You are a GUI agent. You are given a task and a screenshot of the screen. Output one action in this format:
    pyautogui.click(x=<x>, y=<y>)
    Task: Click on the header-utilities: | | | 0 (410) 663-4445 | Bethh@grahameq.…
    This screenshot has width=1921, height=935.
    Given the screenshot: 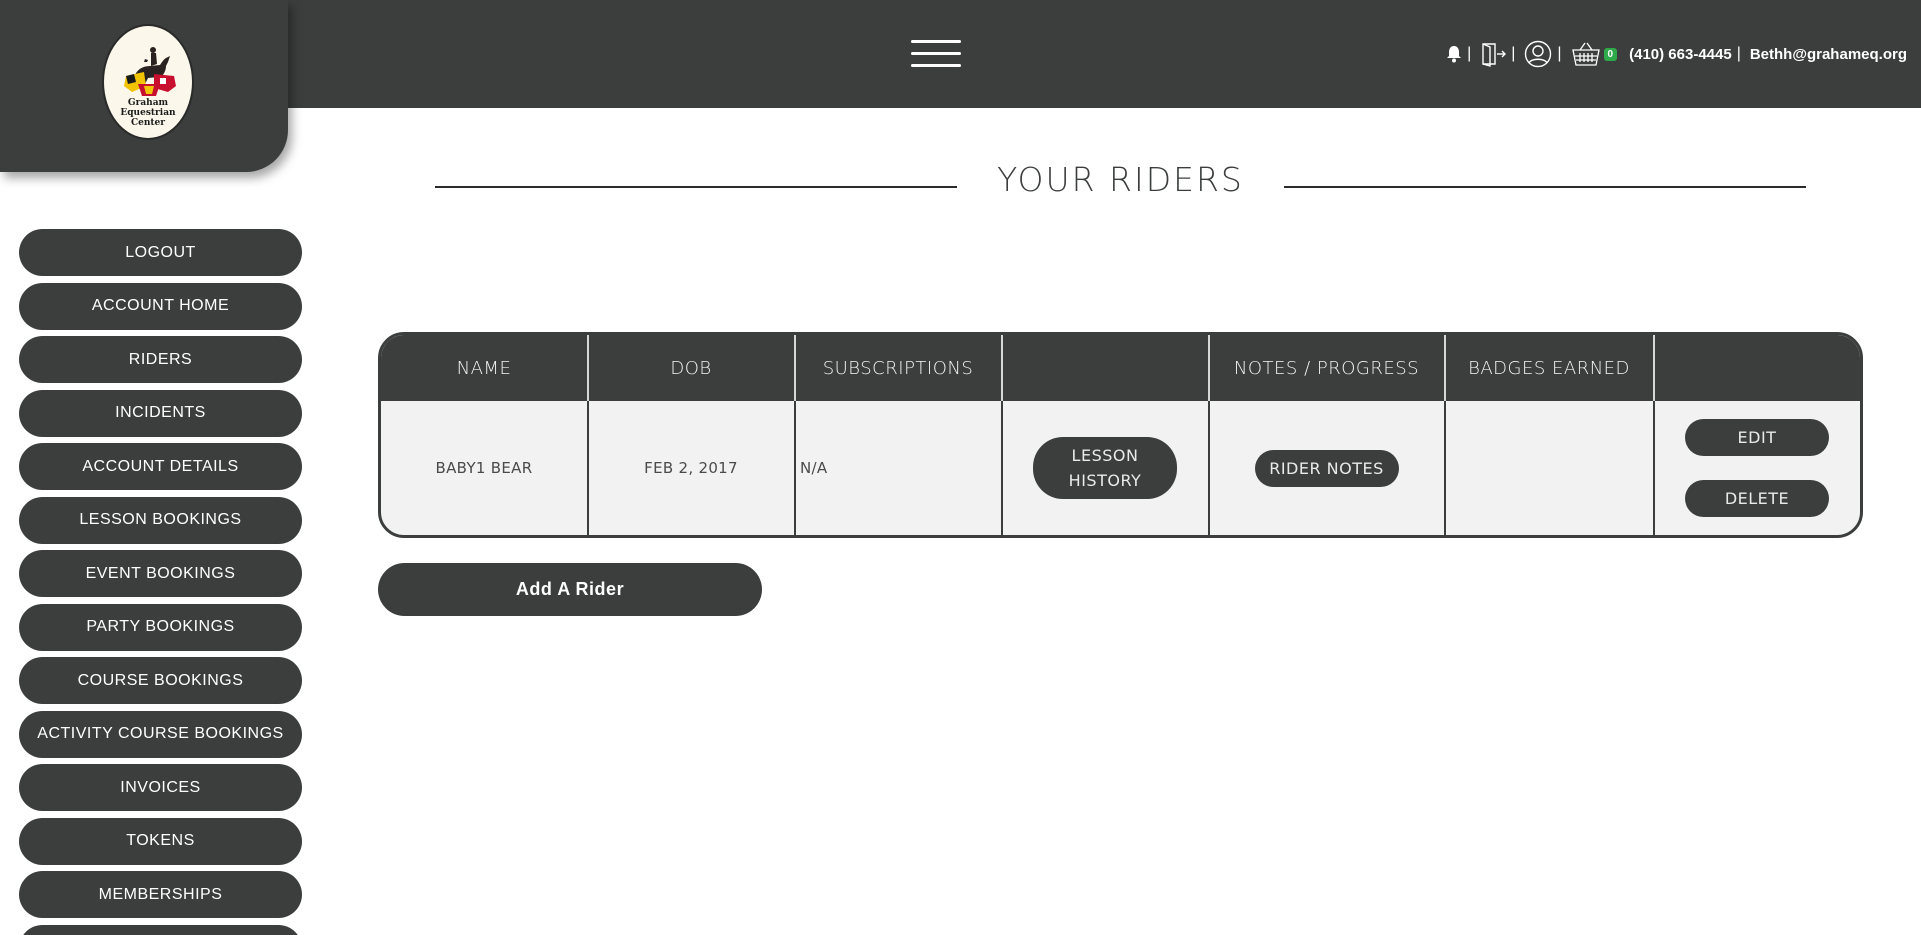 What is the action you would take?
    pyautogui.click(x=1676, y=54)
    